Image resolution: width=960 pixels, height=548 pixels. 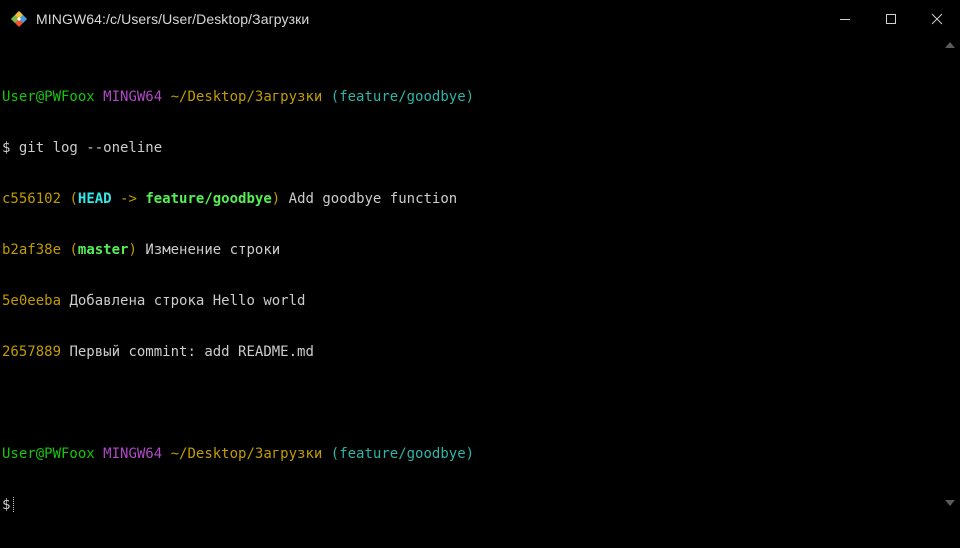 I want to click on commit-hash: c556102, so click(x=32, y=199).